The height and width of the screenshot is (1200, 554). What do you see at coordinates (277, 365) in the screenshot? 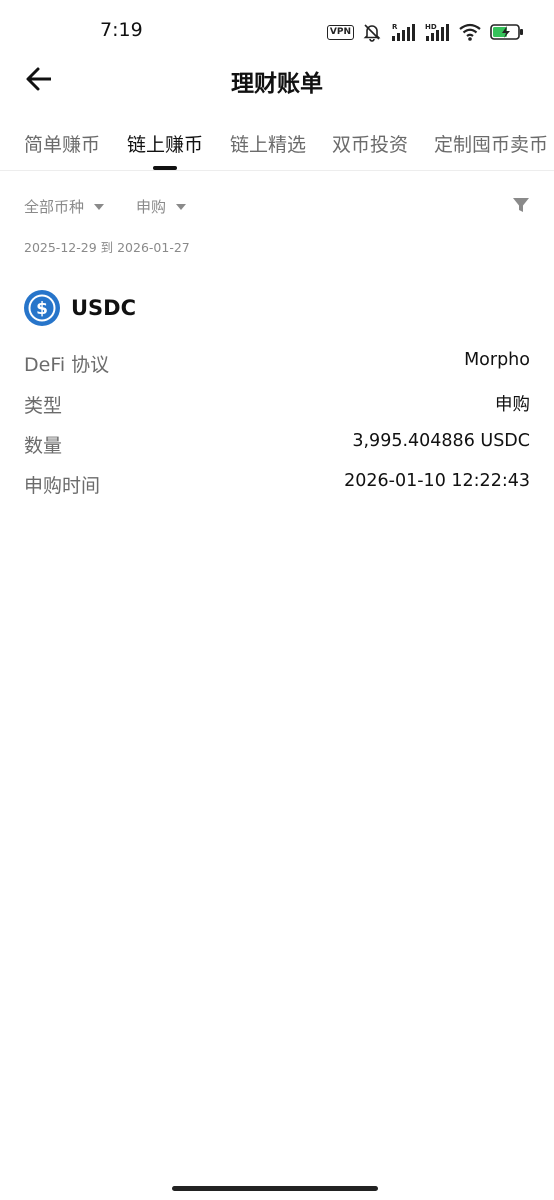
I see `detail-row-protocol: DeFi 协议 Morpho` at bounding box center [277, 365].